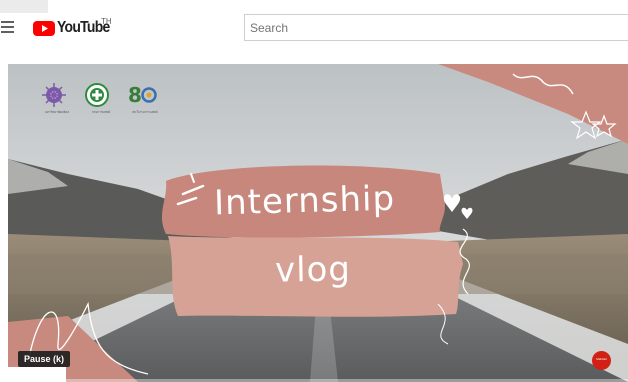  I want to click on video-title-line1: Internship, so click(304, 201).